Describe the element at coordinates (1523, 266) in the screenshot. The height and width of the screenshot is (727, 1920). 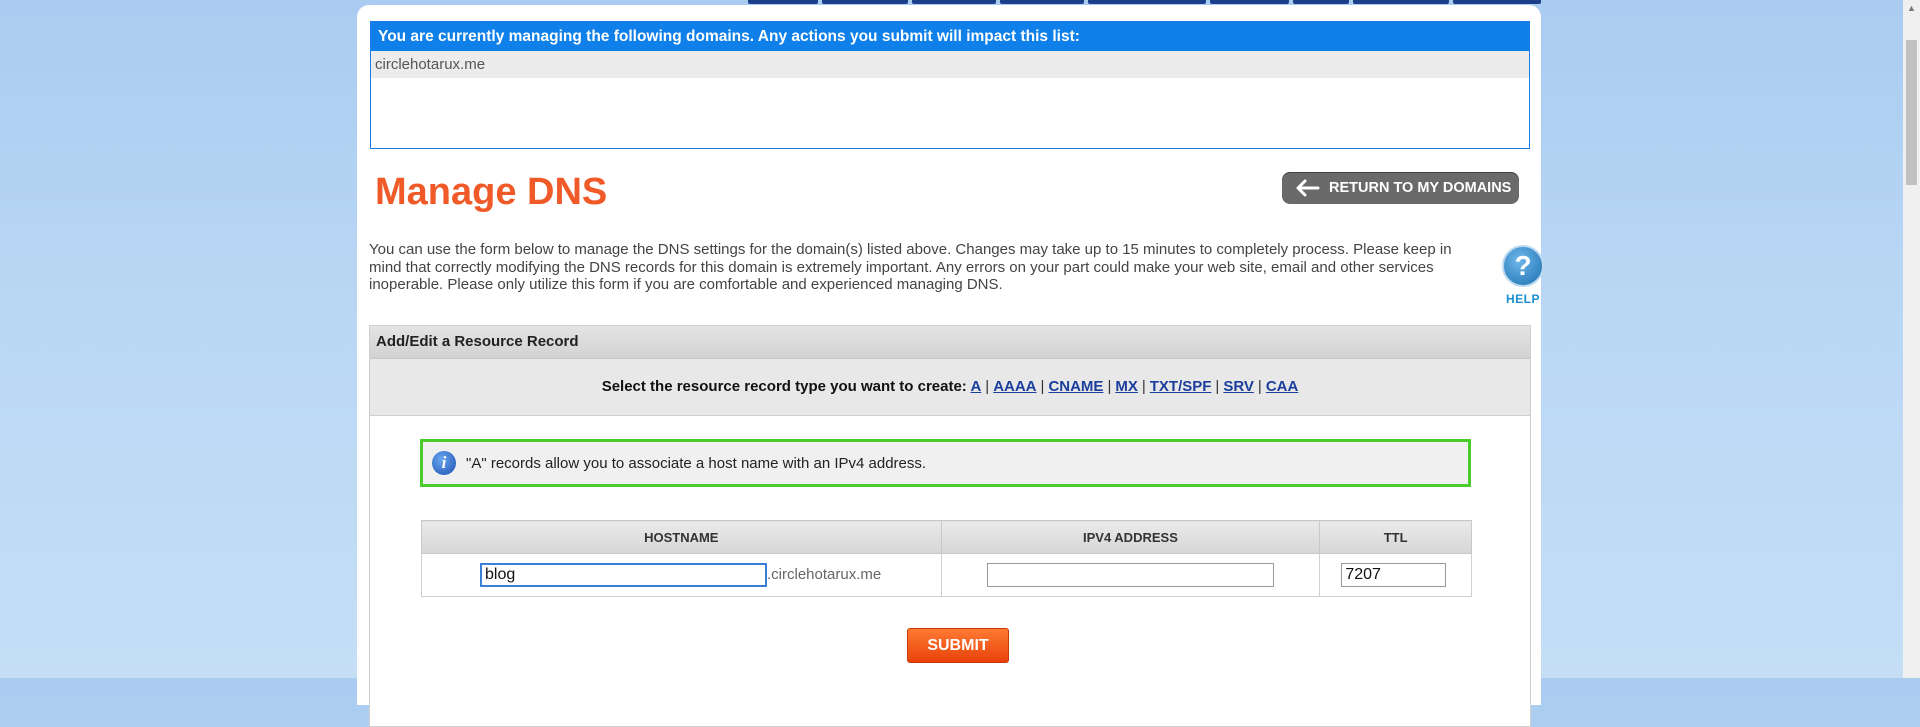
I see `question-icon: ?` at that location.